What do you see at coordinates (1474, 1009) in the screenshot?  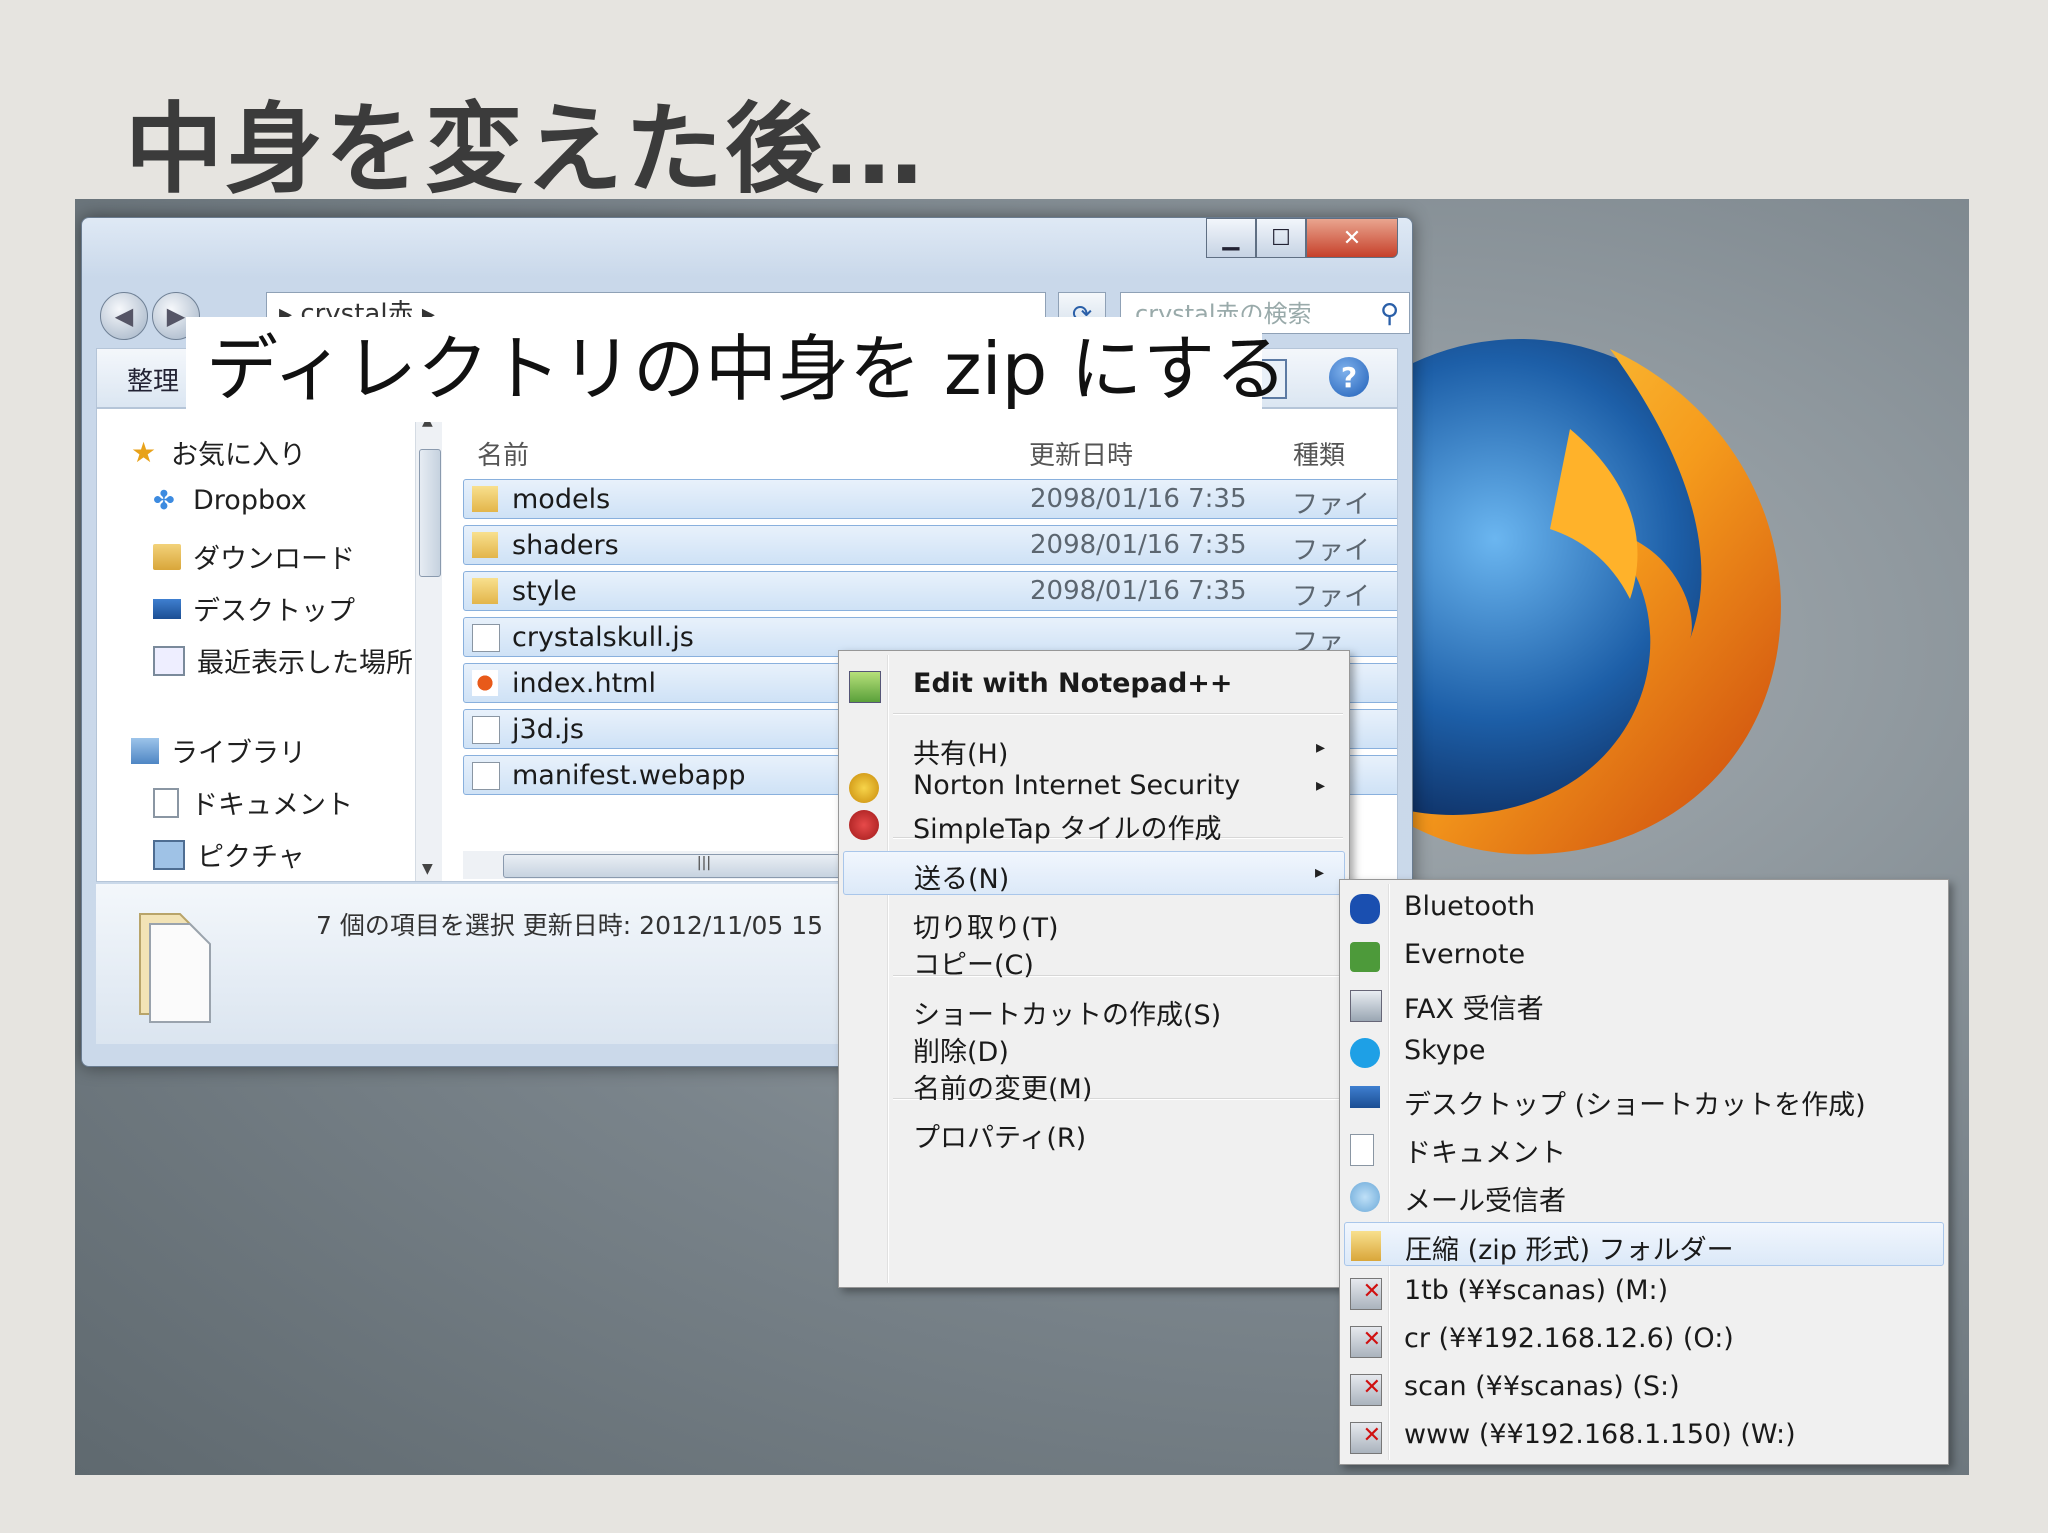 I see `send-to-item-label: FAX 受信者` at bounding box center [1474, 1009].